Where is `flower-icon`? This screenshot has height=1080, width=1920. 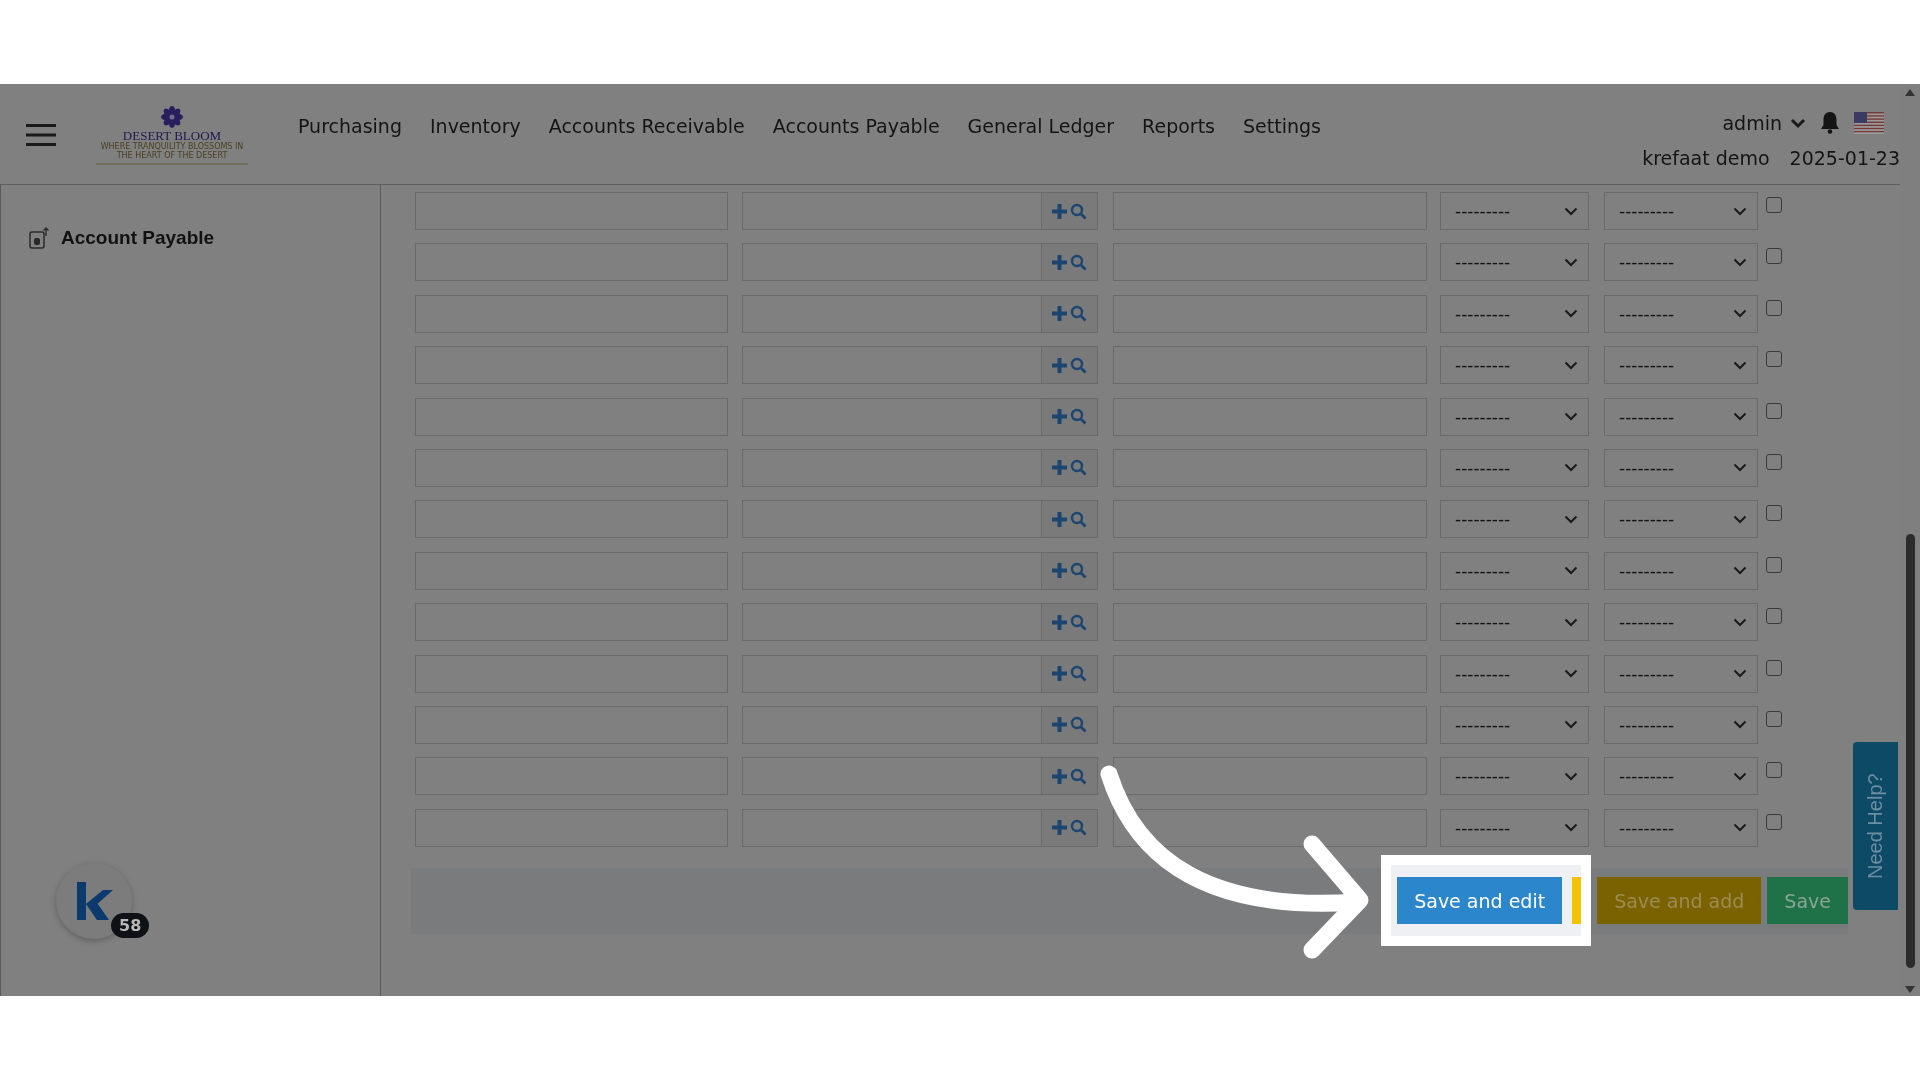 flower-icon is located at coordinates (172, 117).